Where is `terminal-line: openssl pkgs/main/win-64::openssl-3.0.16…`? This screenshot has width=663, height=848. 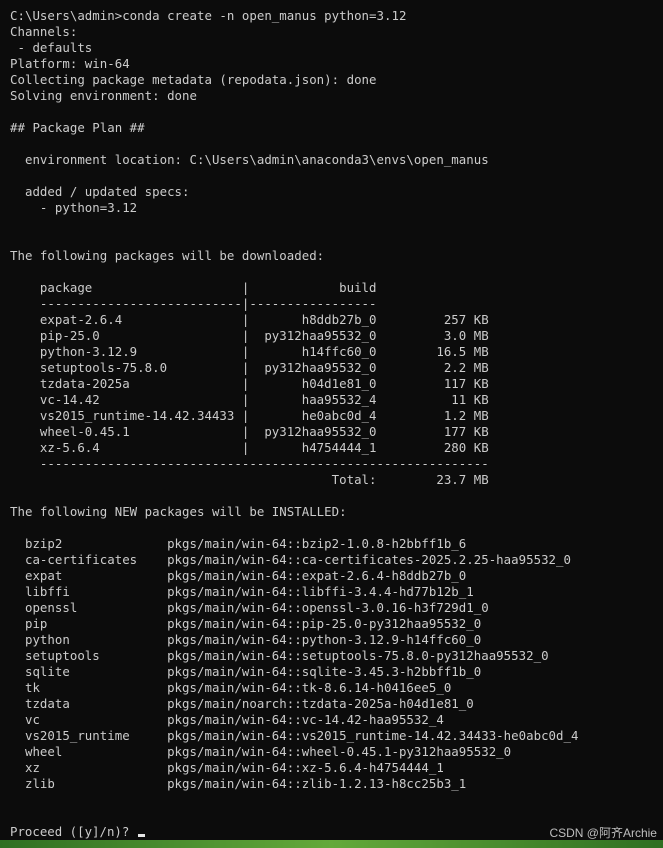 terminal-line: openssl pkgs/main/win-64::openssl-3.0.16… is located at coordinates (249, 607).